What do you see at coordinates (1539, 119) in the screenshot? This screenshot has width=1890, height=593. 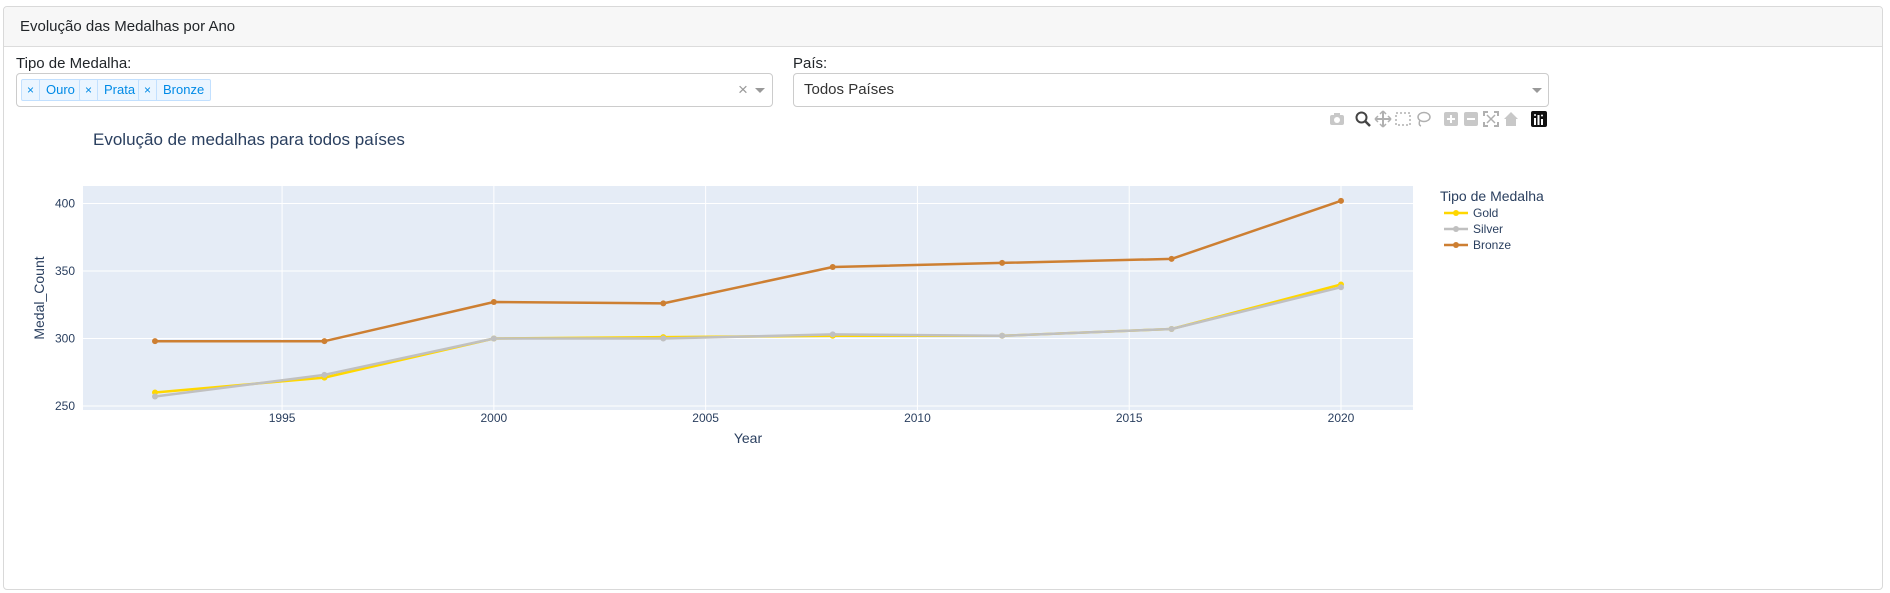 I see `plotly-logo-icon` at bounding box center [1539, 119].